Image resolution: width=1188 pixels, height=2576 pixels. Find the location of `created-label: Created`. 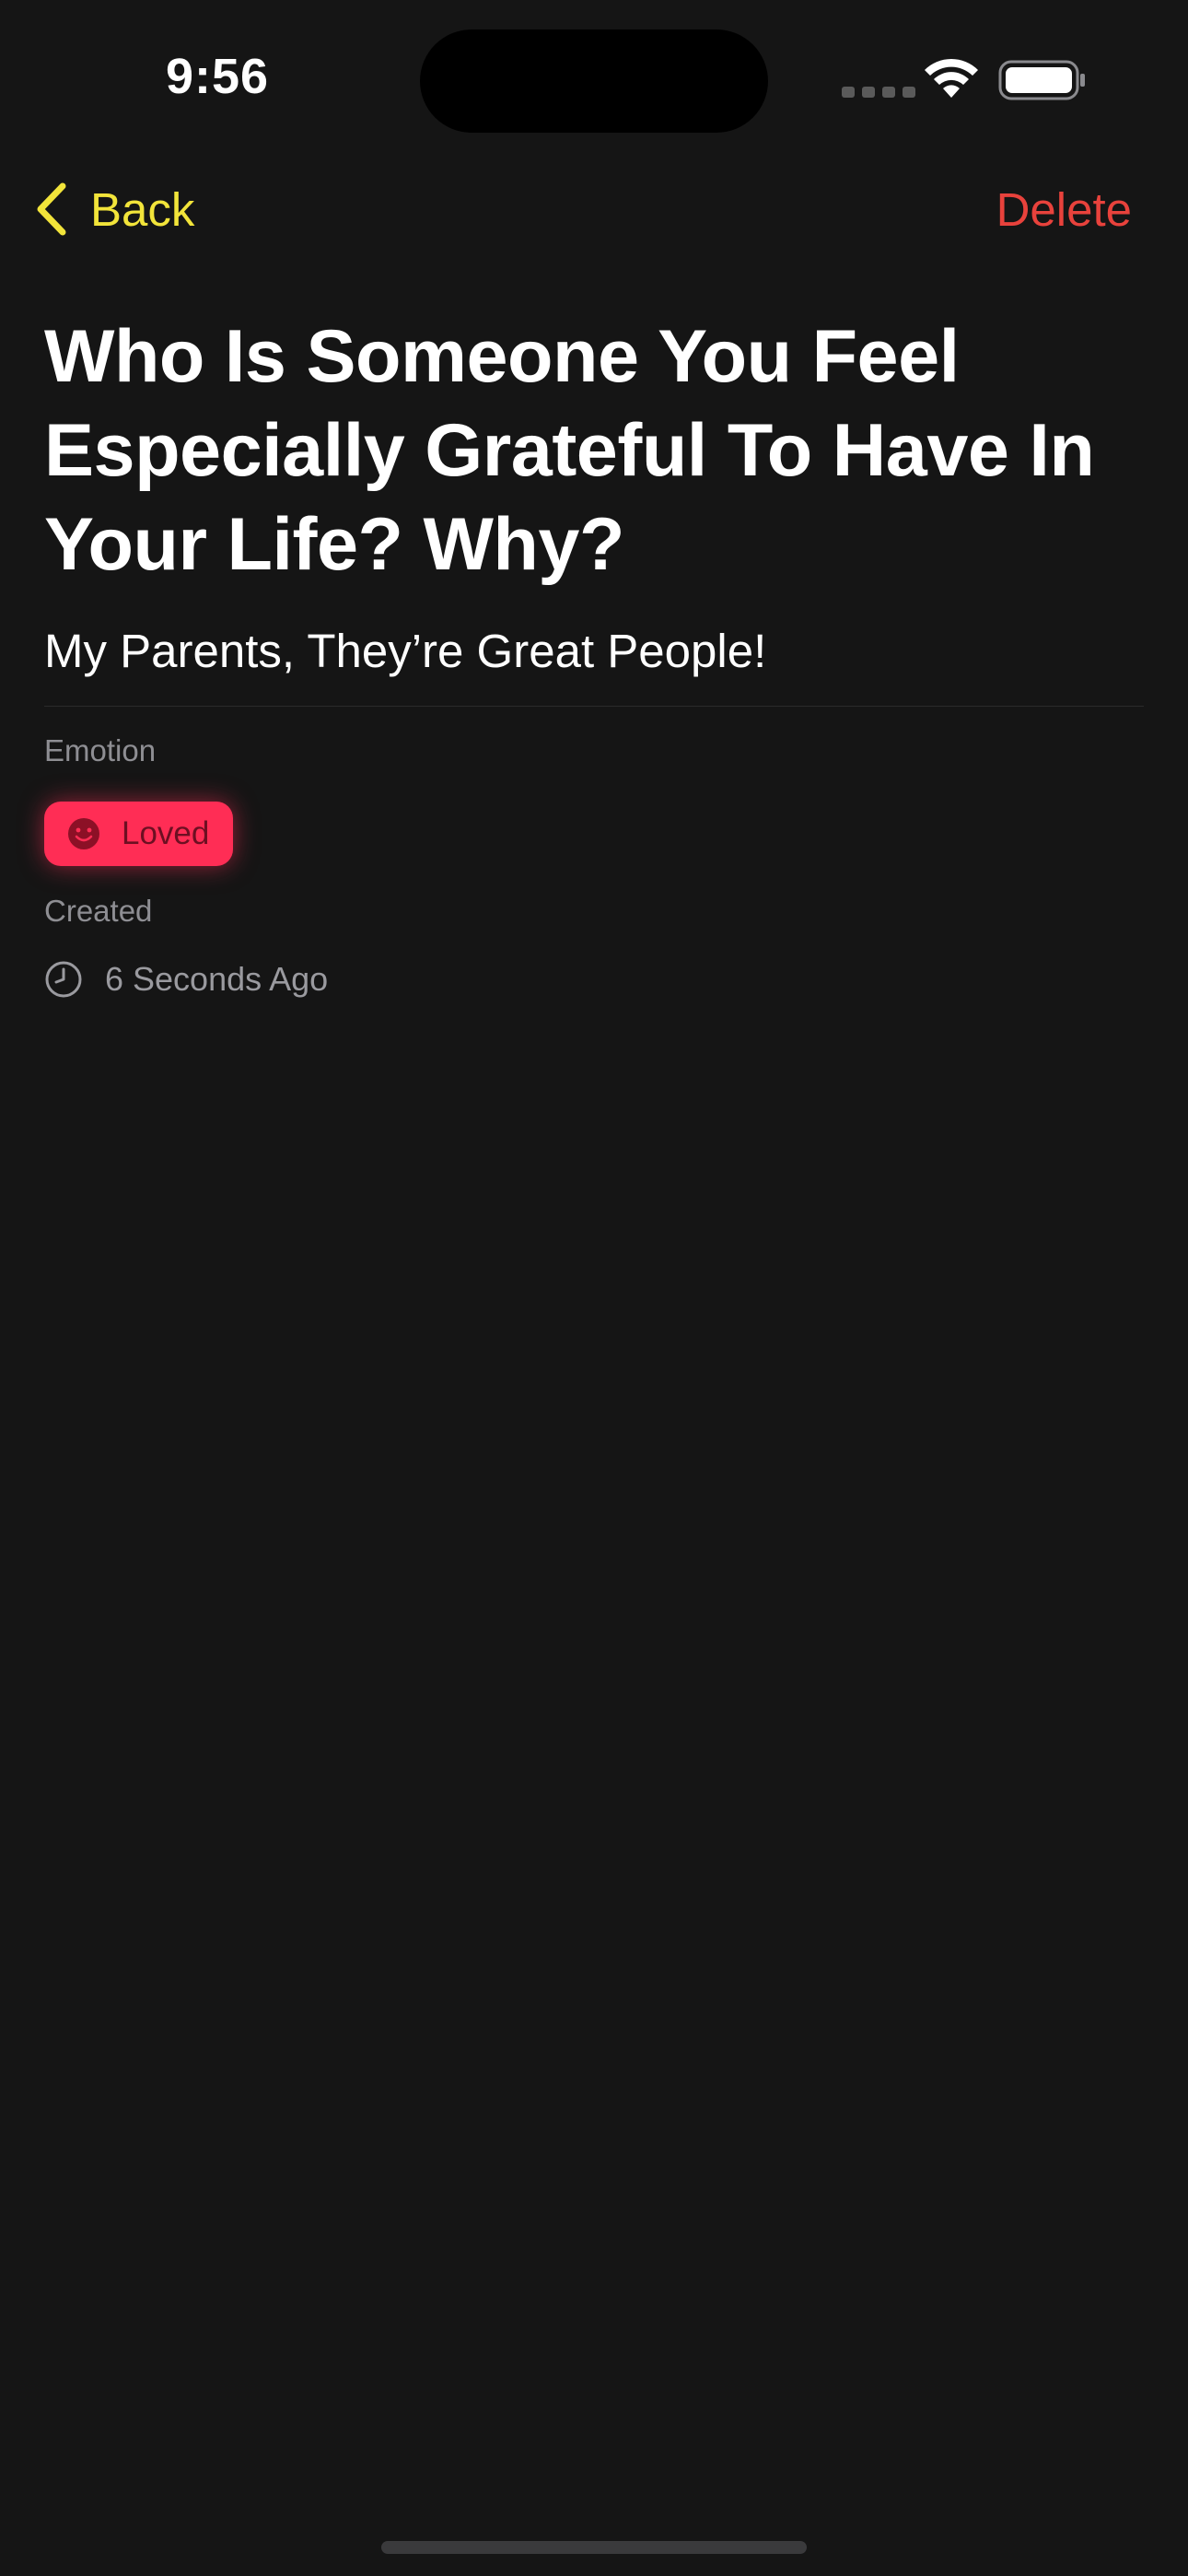

created-label: Created is located at coordinates (98, 911).